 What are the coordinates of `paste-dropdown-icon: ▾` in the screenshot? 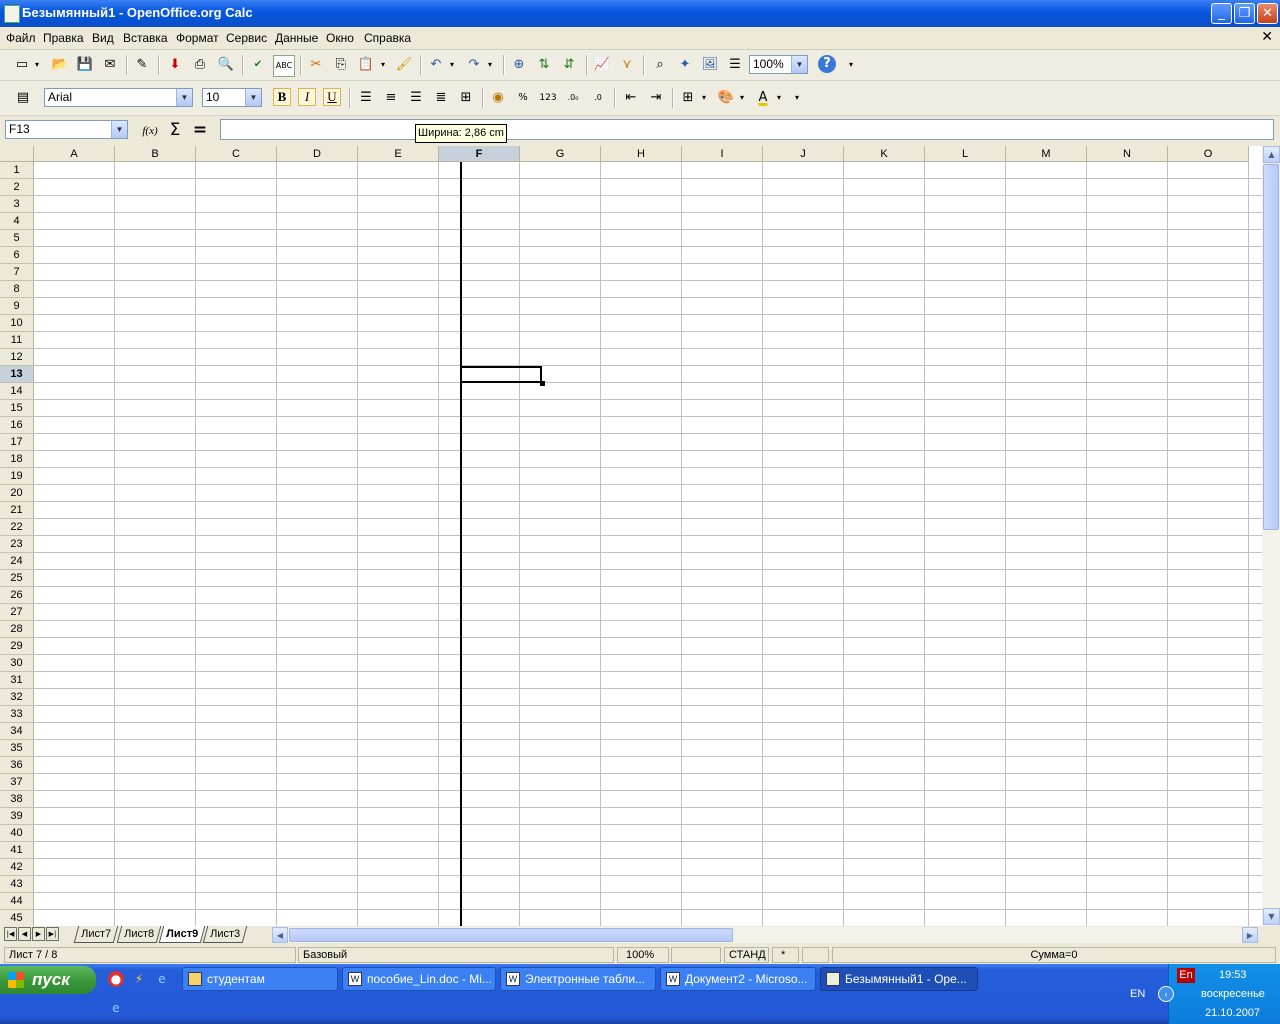 It's located at (383, 65).